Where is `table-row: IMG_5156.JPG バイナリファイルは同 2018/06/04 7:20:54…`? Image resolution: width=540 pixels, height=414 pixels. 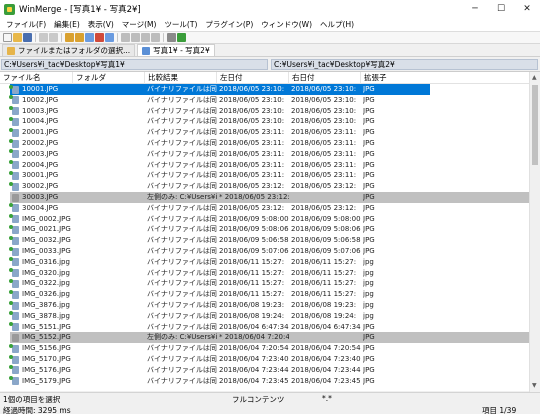 table-row: IMG_5156.JPG バイナリファイルは同 2018/06/04 7:20:54… is located at coordinates (264, 348).